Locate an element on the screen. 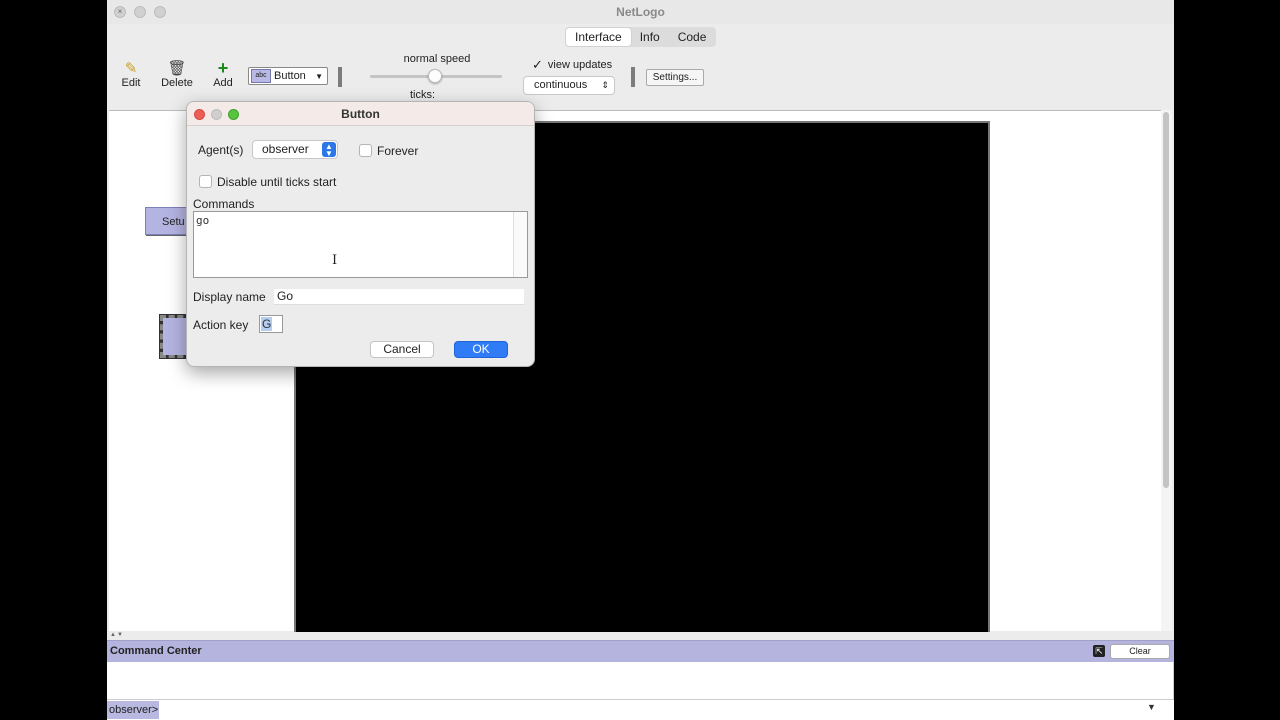 Image resolution: width=1280 pixels, height=720 pixels. add-label: Add is located at coordinates (223, 83).